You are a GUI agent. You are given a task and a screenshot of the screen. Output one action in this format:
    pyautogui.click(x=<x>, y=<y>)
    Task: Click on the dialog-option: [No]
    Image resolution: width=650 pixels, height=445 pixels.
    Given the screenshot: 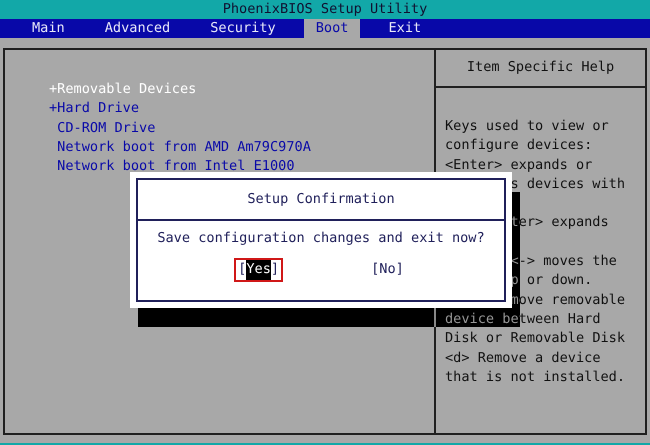 What is the action you would take?
    pyautogui.click(x=387, y=270)
    